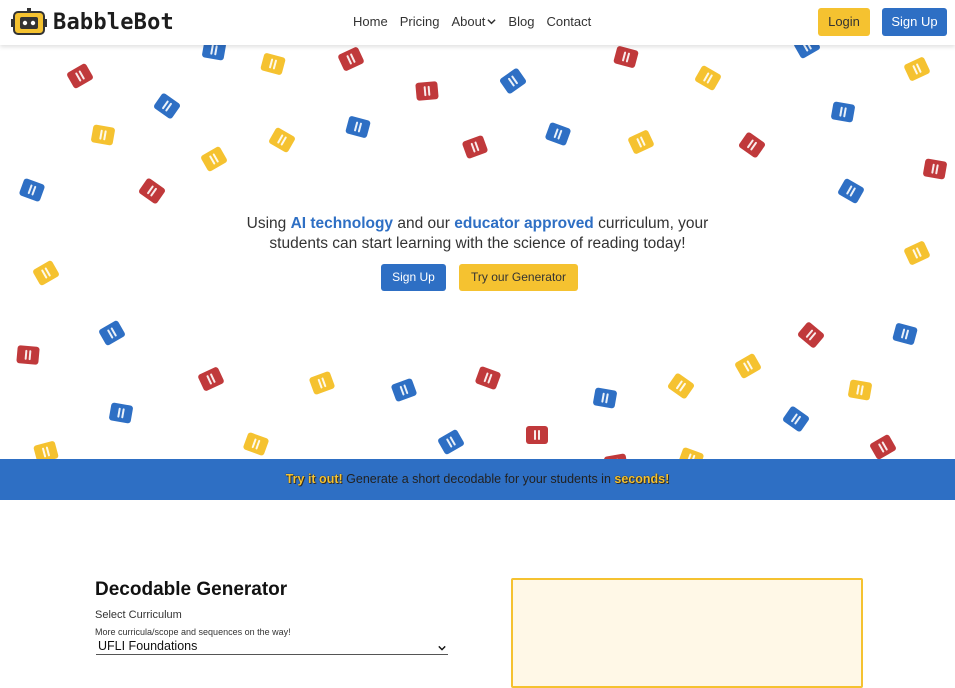 This screenshot has height=688, width=955. I want to click on nav-contact: Contact, so click(568, 21).